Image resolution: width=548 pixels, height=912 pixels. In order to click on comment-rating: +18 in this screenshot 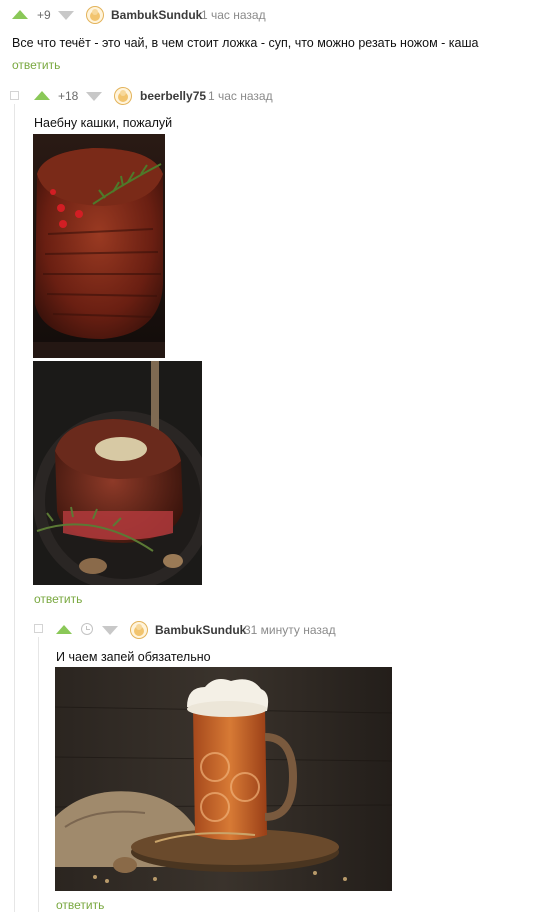, I will do `click(68, 96)`.